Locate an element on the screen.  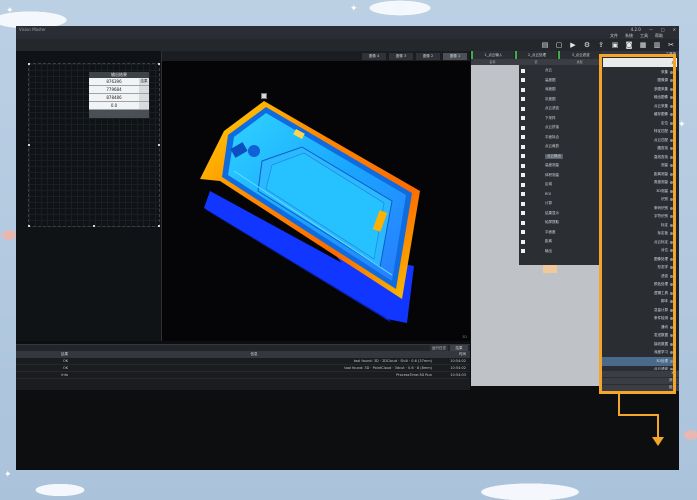
minimize-icon: — is located at coordinates (651, 29).